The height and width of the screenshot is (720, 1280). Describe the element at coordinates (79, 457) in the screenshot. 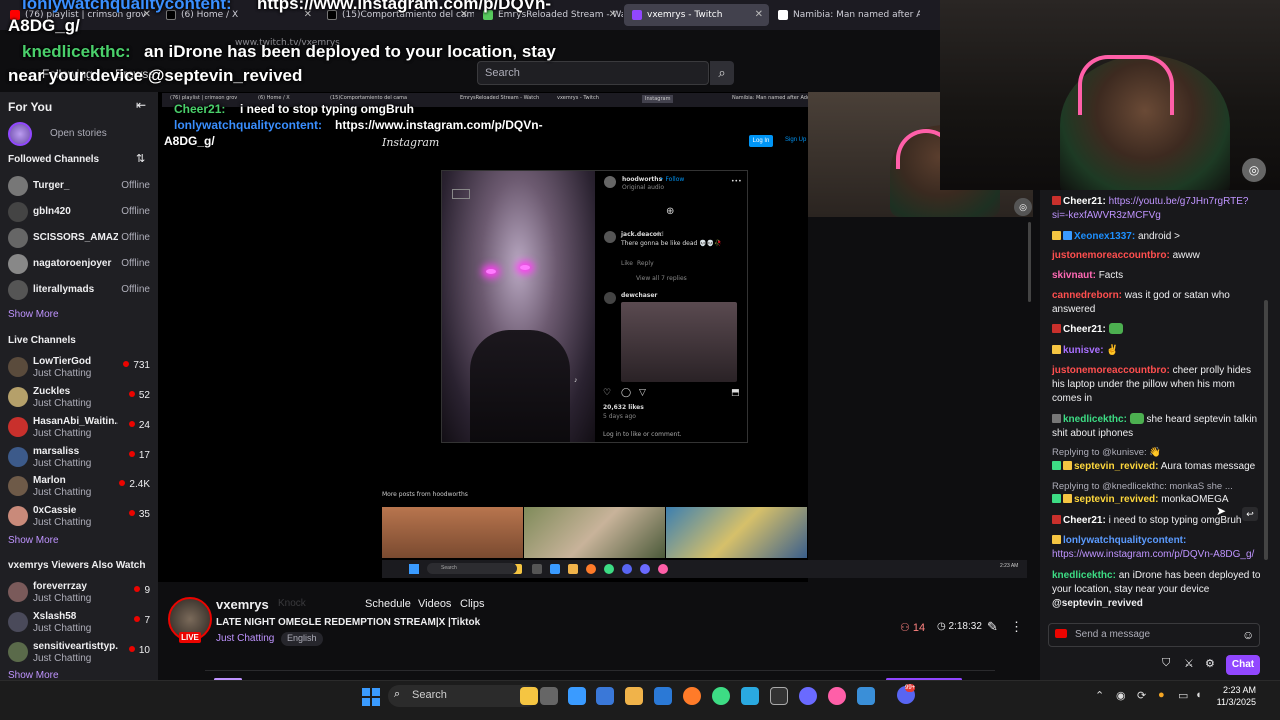

I see `sidebar-channel: marsaliss Just Chatting 17` at that location.